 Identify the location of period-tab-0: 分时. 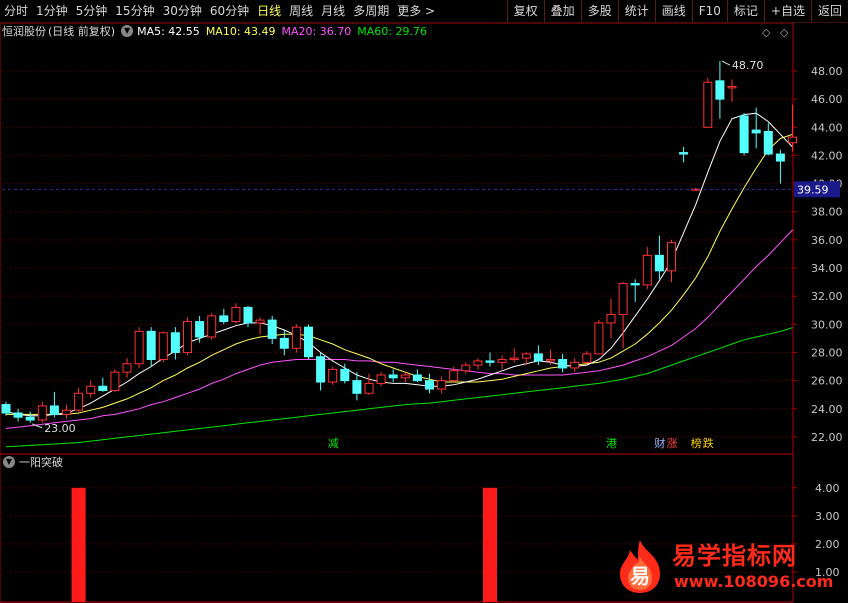
(16, 11).